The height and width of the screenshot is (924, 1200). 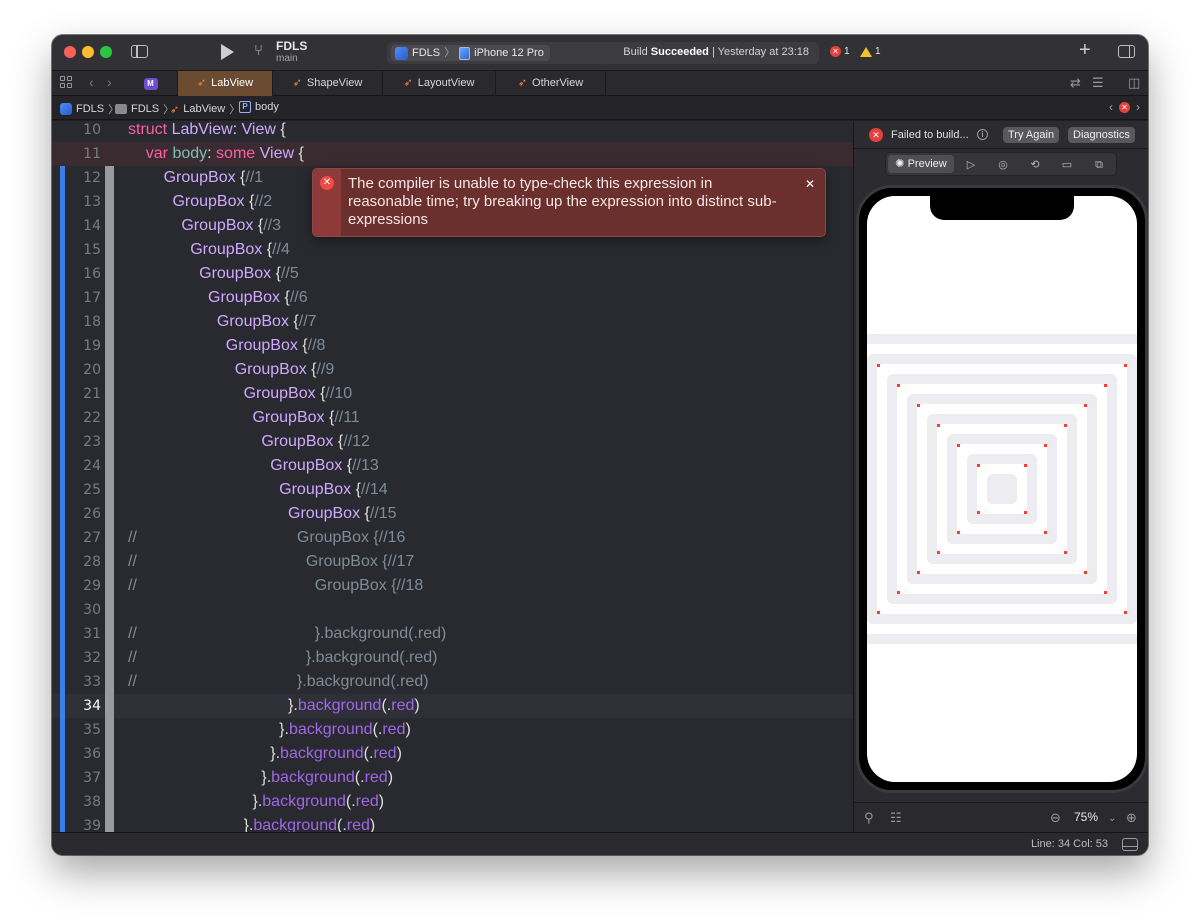 I want to click on inspector-toggle-icon, so click(x=1126, y=51).